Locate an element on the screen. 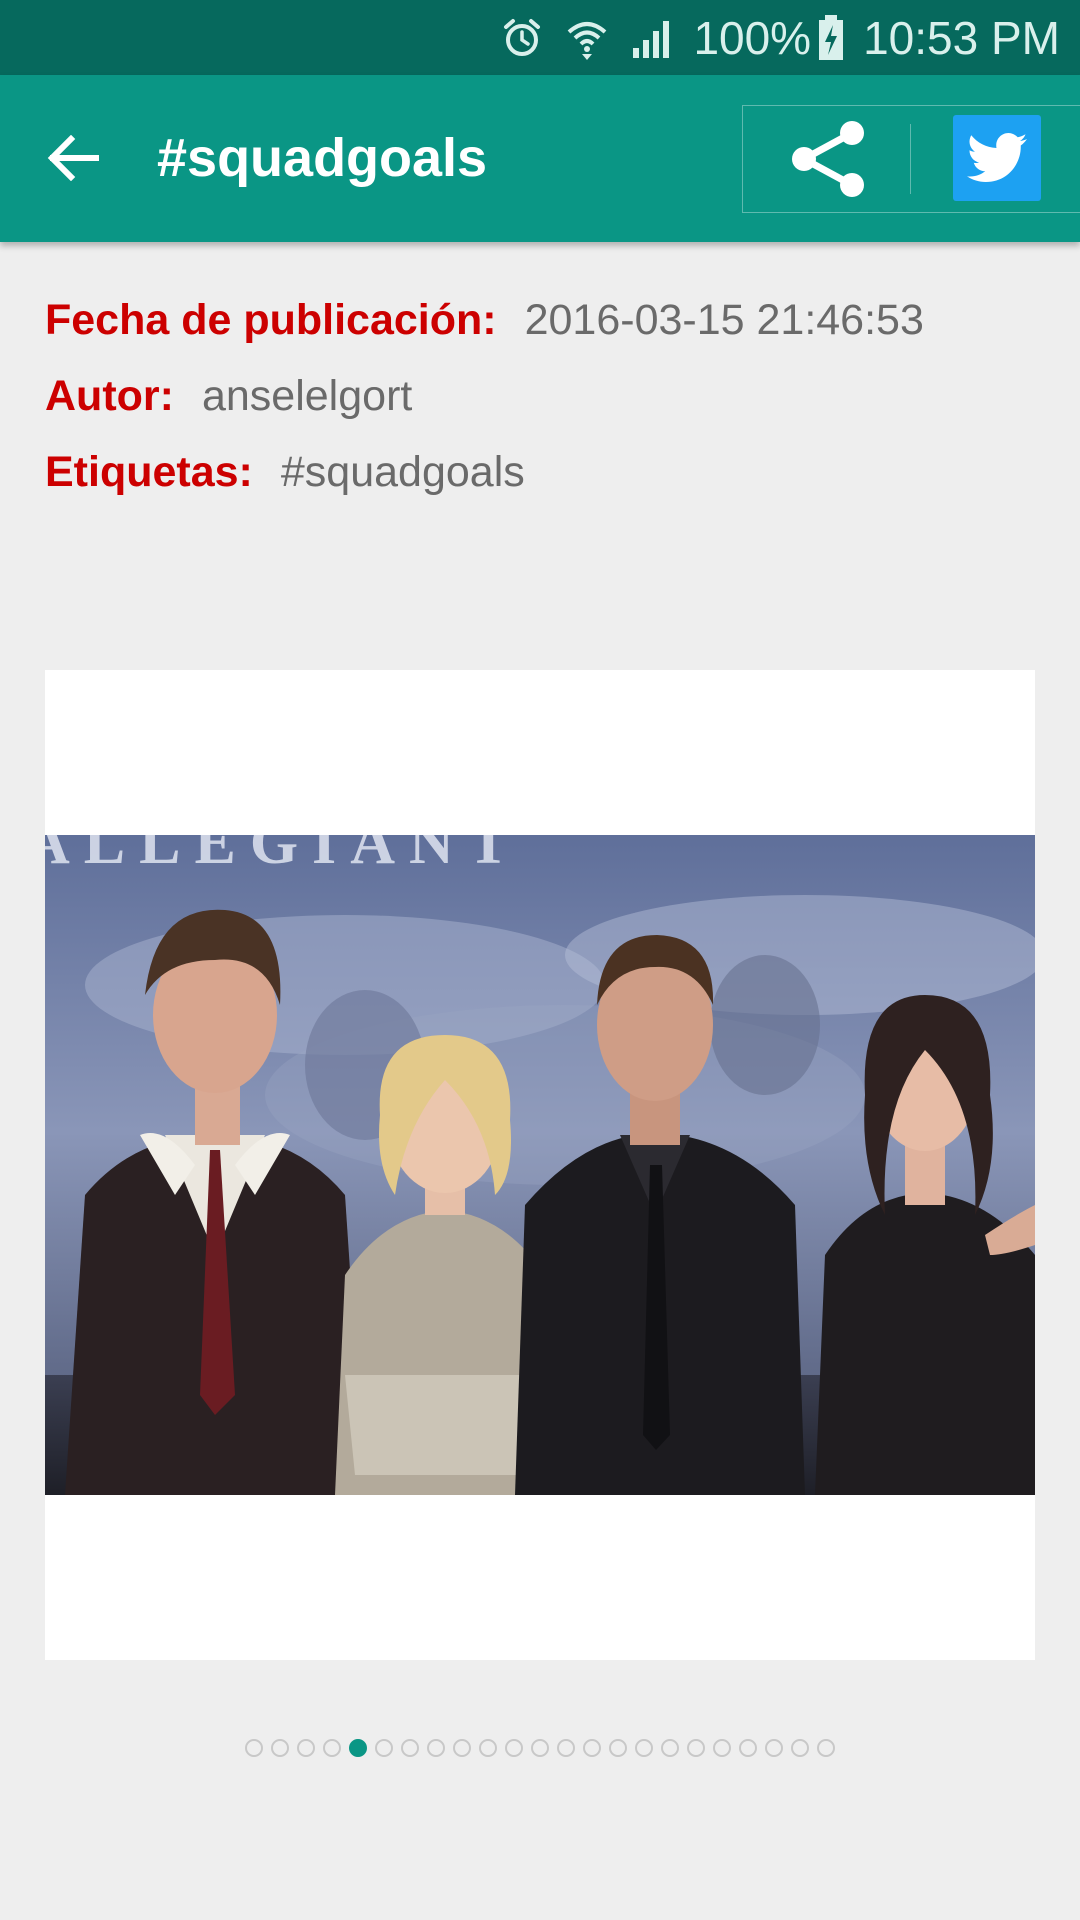 The height and width of the screenshot is (1920, 1080). pager-dot-active is located at coordinates (358, 1748).